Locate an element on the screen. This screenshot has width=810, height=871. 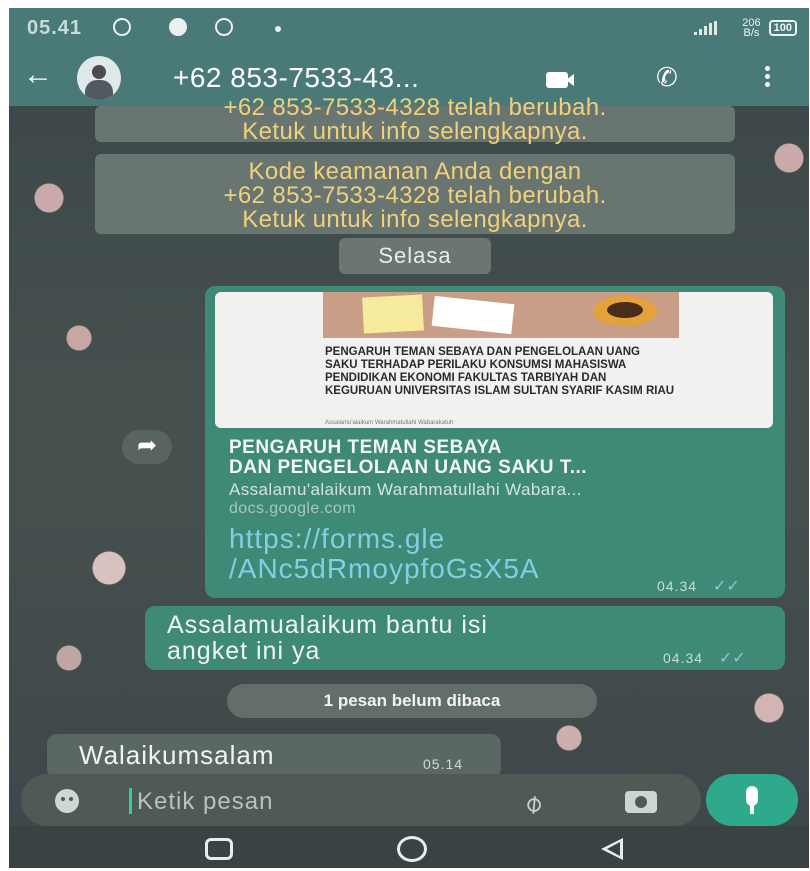
link-url: https://forms.gle /ANc5dRmoypfoGsX5A is located at coordinates (499, 554).